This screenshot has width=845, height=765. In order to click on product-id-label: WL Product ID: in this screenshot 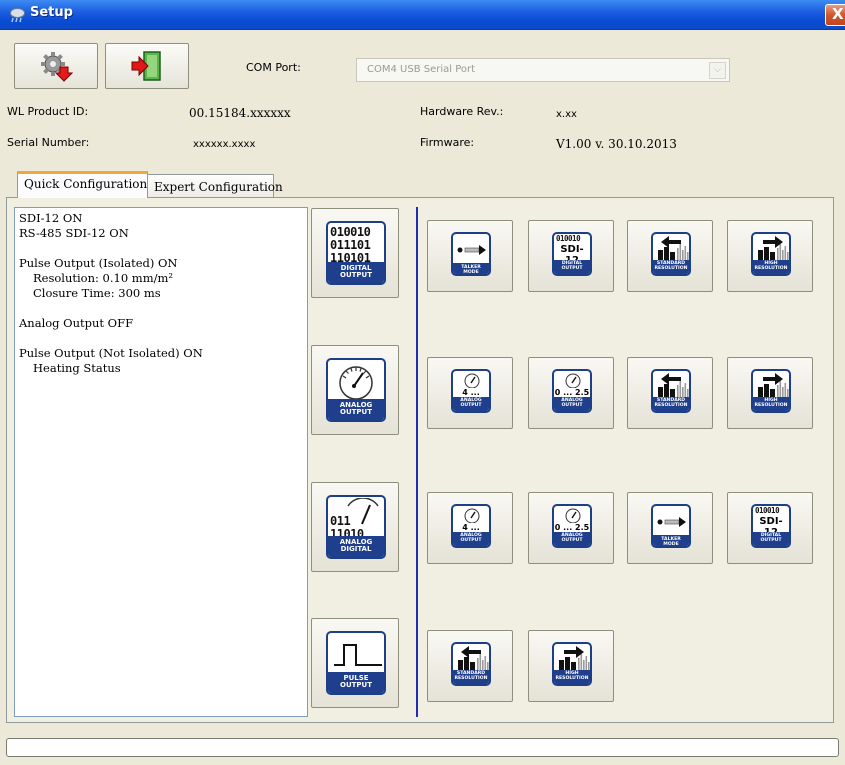, I will do `click(48, 111)`.